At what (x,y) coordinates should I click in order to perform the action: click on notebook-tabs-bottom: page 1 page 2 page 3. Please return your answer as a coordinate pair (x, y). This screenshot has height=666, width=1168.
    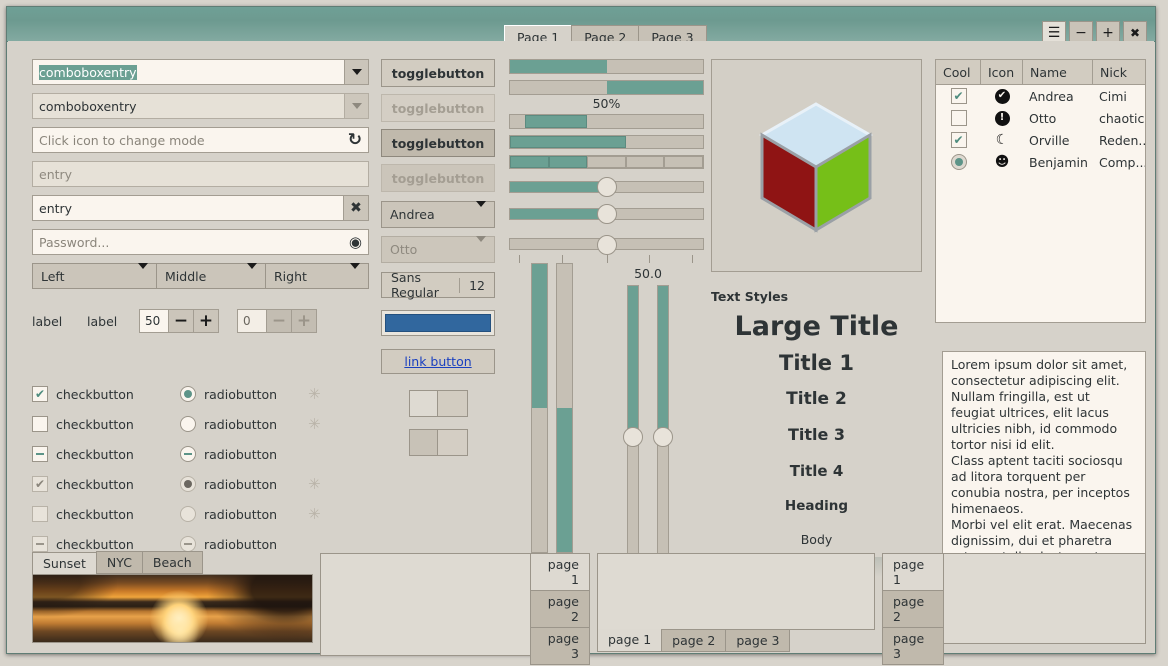
    Looking at the image, I should click on (736, 604).